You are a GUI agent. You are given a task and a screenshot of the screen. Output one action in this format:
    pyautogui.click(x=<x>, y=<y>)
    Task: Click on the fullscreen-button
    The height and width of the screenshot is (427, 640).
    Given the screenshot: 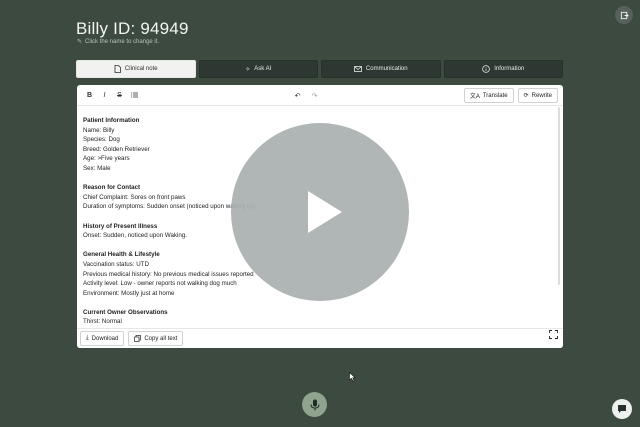 What is the action you would take?
    pyautogui.click(x=553, y=335)
    